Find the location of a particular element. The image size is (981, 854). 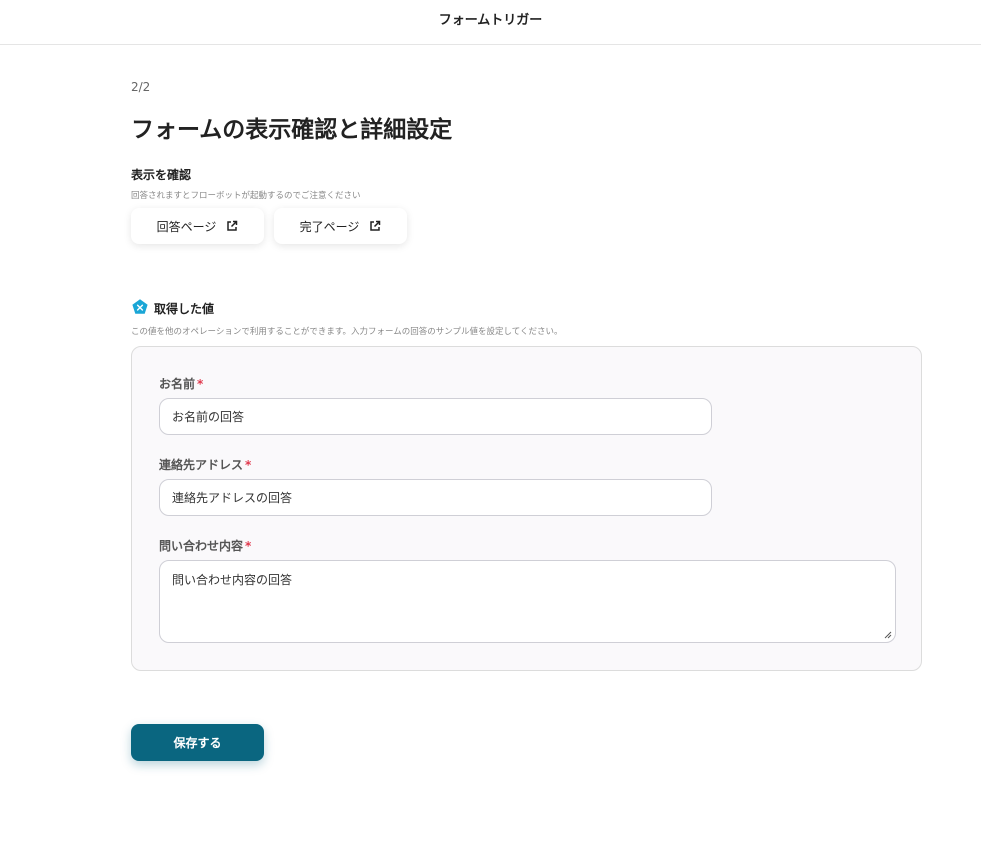

app-header: フォームトリガー is located at coordinates (490, 22).